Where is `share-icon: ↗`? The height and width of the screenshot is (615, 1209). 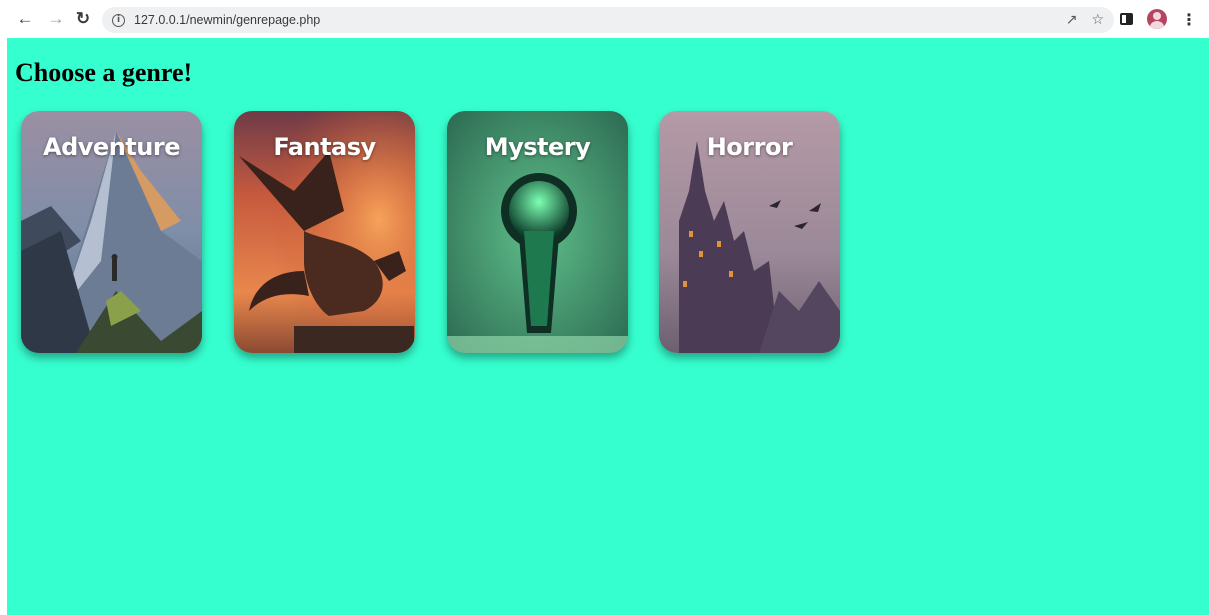
share-icon: ↗ is located at coordinates (1072, 20).